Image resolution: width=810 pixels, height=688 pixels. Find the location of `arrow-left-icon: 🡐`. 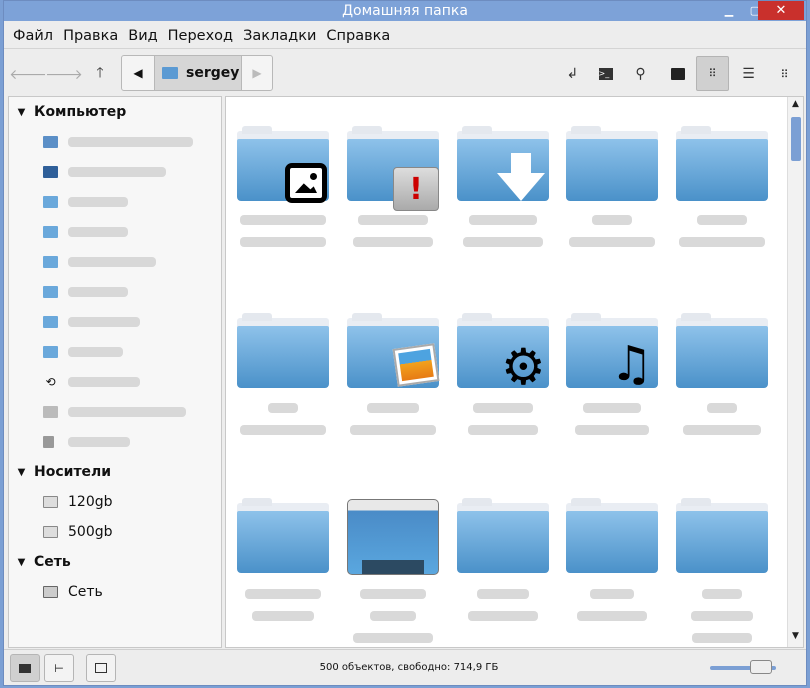

arrow-left-icon: 🡐 is located at coordinates (28, 74).